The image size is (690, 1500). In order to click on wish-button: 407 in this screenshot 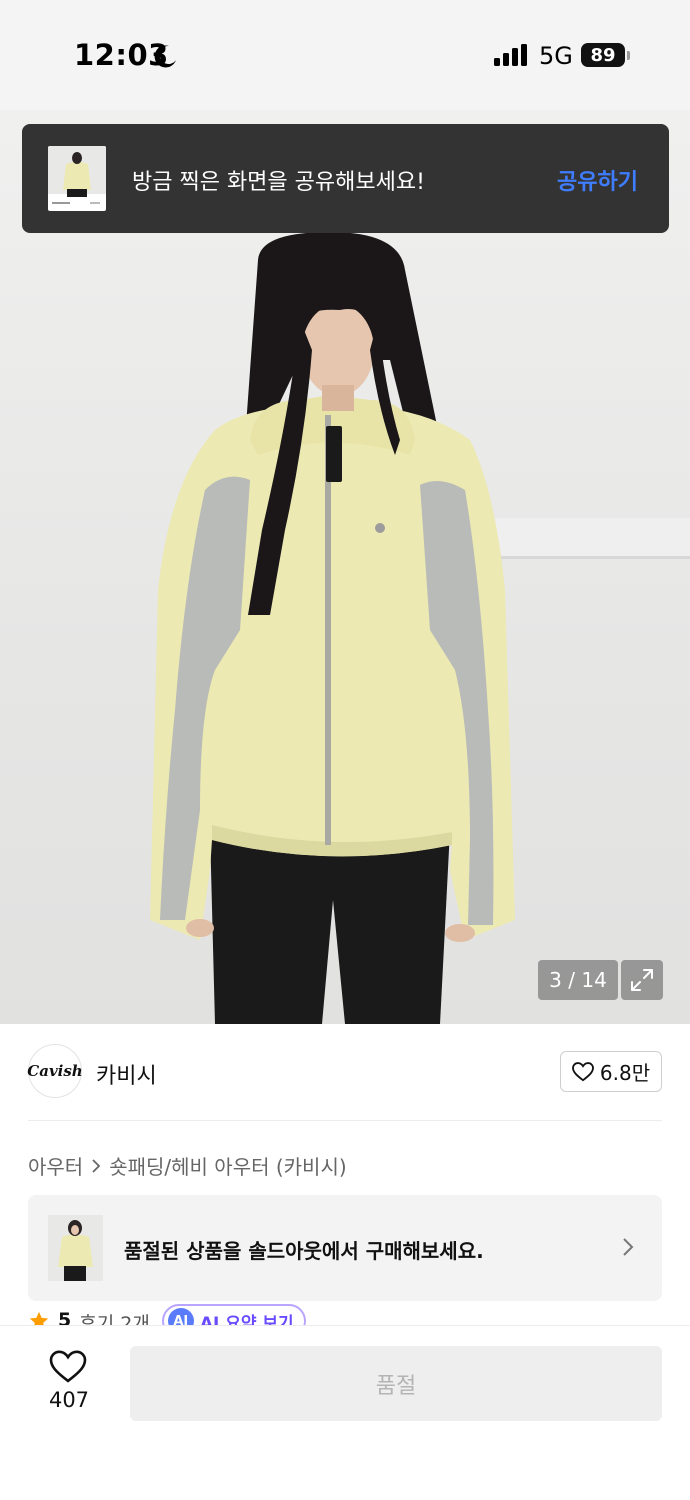, I will do `click(69, 1383)`.